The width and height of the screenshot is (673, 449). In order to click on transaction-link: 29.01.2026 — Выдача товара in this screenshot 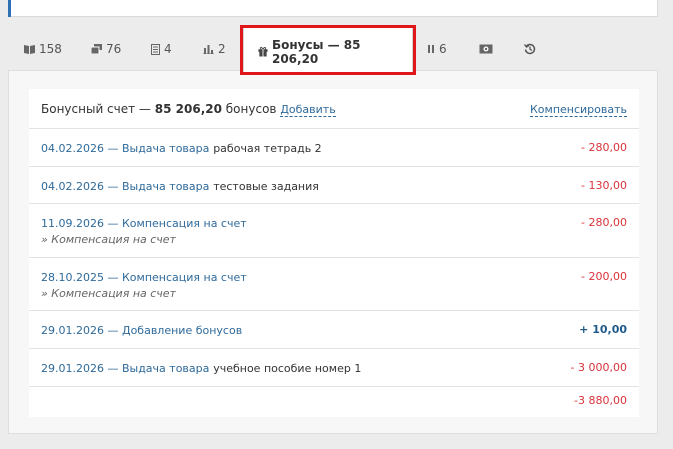, I will do `click(125, 368)`.